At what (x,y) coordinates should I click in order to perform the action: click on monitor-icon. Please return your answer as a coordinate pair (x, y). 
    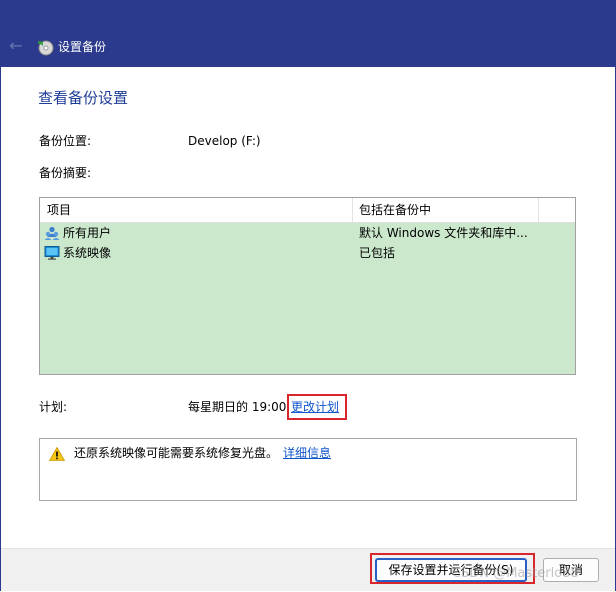
    Looking at the image, I should click on (52, 253).